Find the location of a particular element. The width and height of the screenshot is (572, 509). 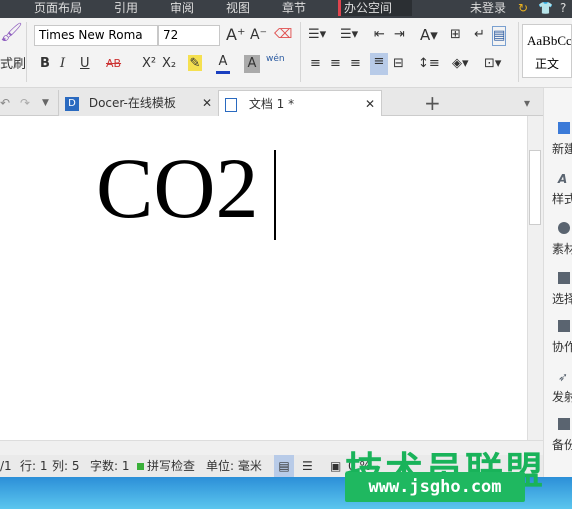

phonetic-guide-button: wén is located at coordinates (275, 59).